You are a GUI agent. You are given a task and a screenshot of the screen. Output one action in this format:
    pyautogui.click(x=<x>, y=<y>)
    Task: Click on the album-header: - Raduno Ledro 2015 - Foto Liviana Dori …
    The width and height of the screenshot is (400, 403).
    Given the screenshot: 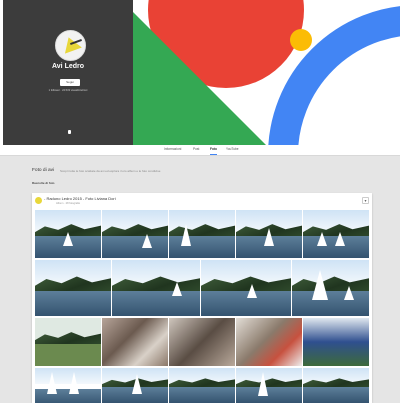 What is the action you would take?
    pyautogui.click(x=202, y=201)
    